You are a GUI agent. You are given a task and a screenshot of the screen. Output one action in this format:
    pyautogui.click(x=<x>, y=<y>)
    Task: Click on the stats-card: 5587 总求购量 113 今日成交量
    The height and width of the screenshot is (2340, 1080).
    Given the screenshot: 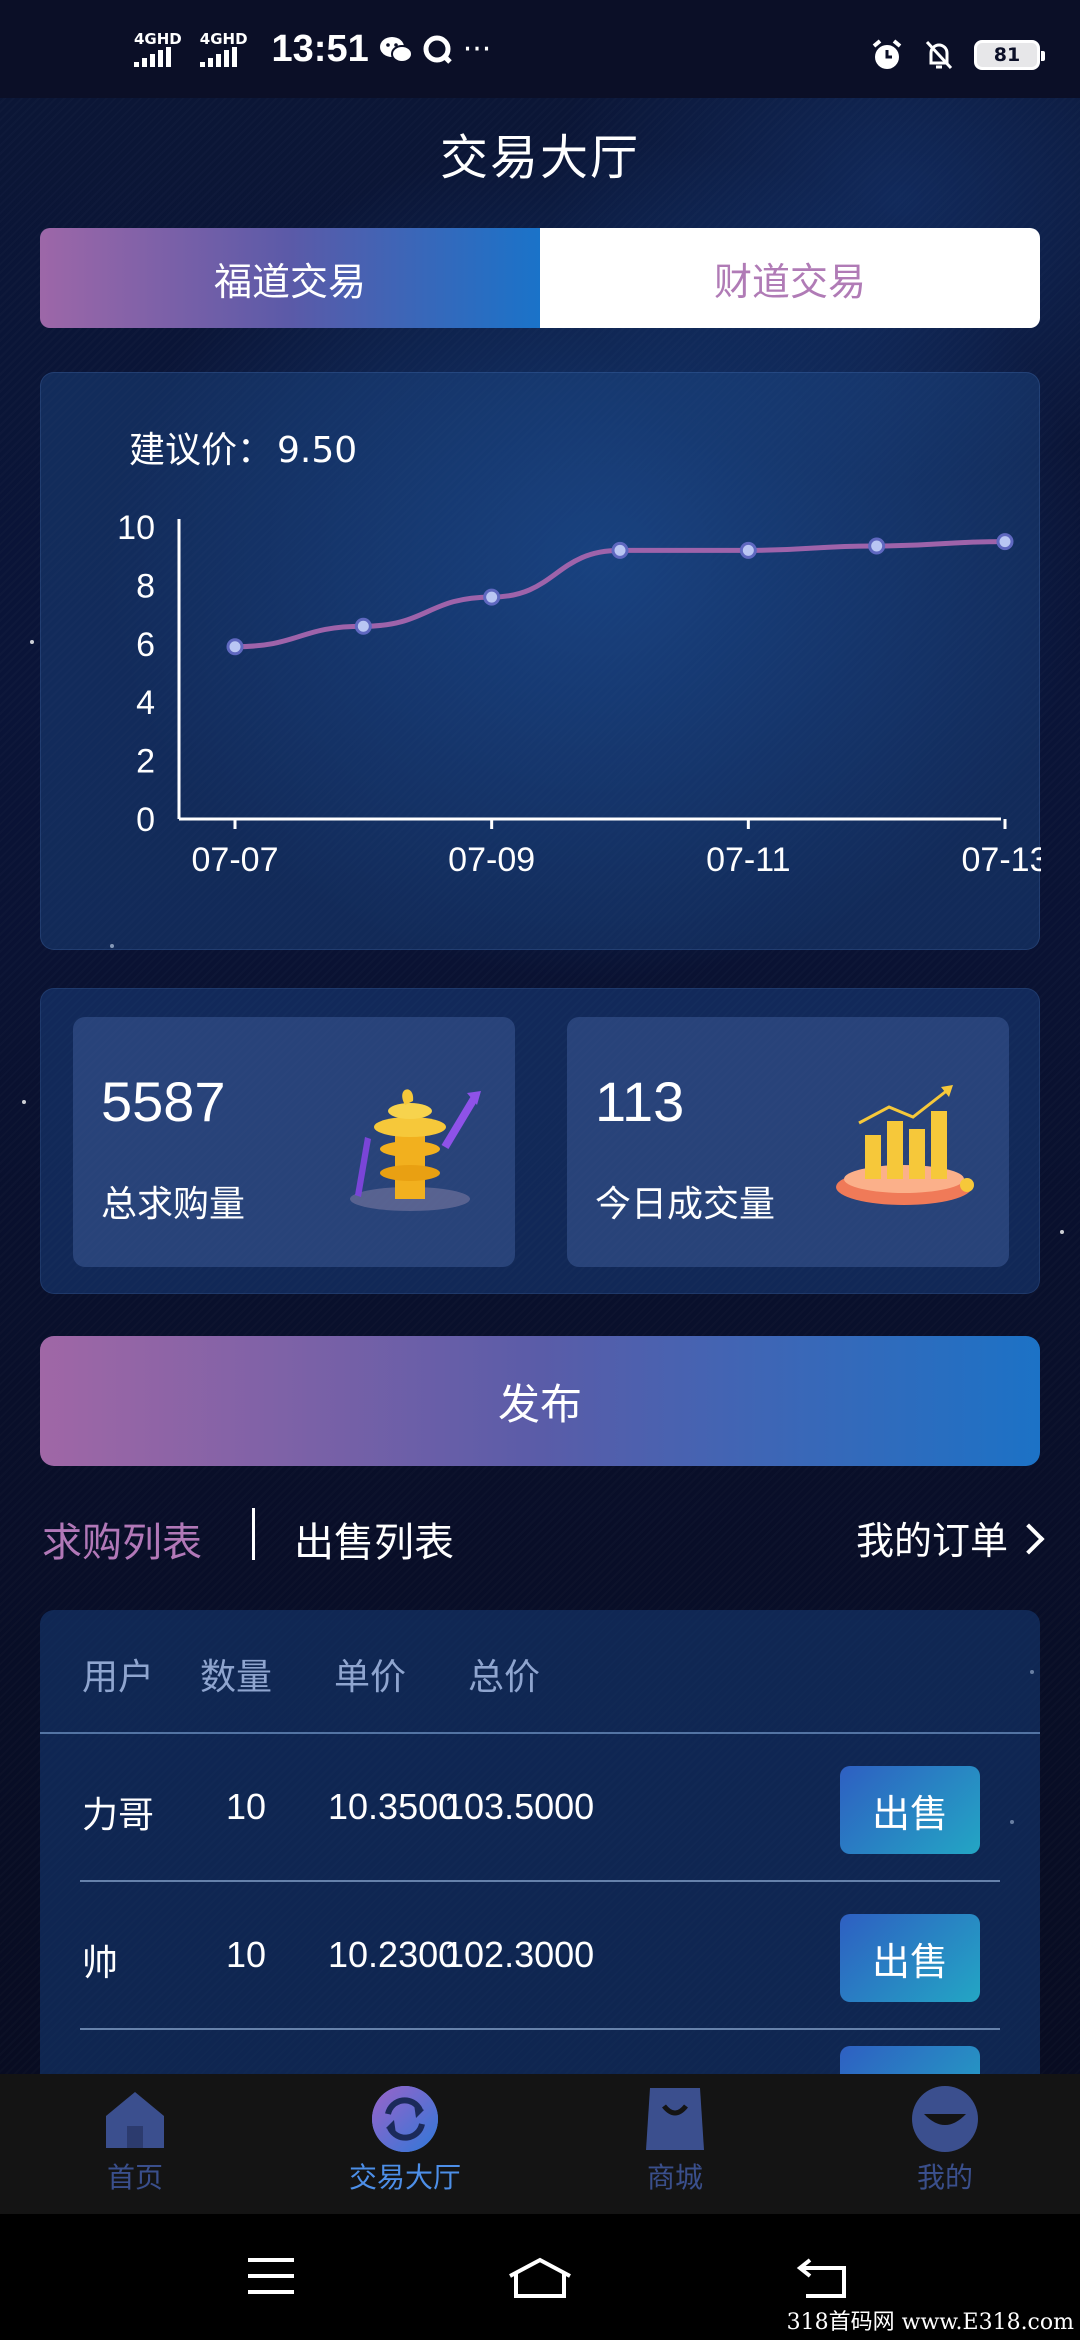 What is the action you would take?
    pyautogui.click(x=540, y=1141)
    